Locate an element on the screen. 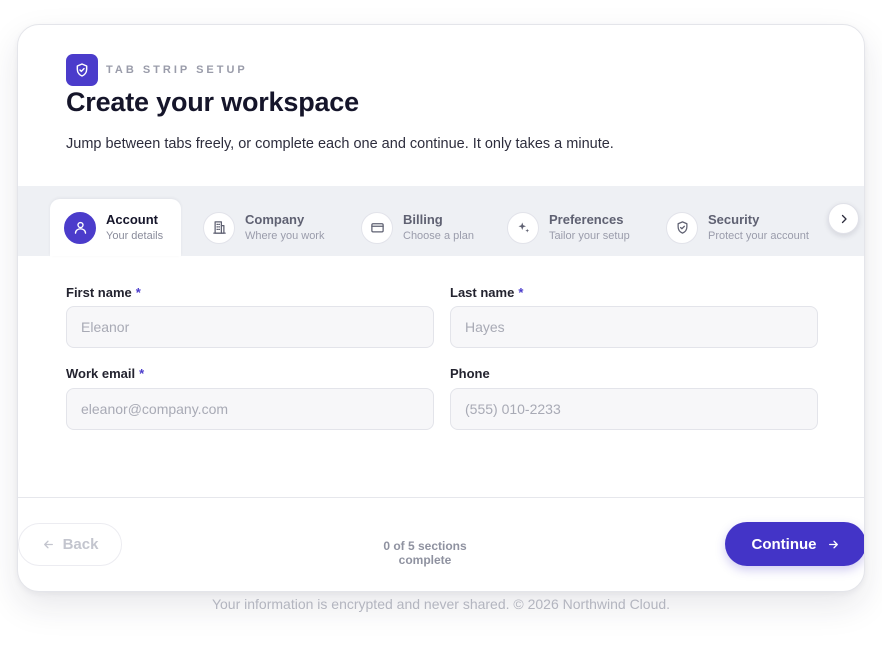  last-name-input is located at coordinates (634, 327).